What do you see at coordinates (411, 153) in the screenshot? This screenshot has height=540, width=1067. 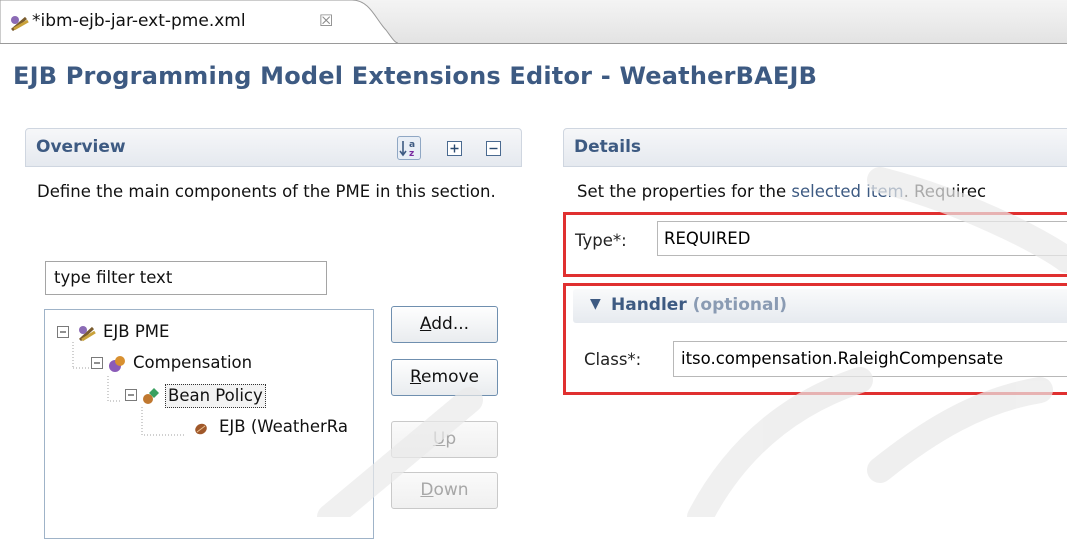 I see `svg-text: z` at bounding box center [411, 153].